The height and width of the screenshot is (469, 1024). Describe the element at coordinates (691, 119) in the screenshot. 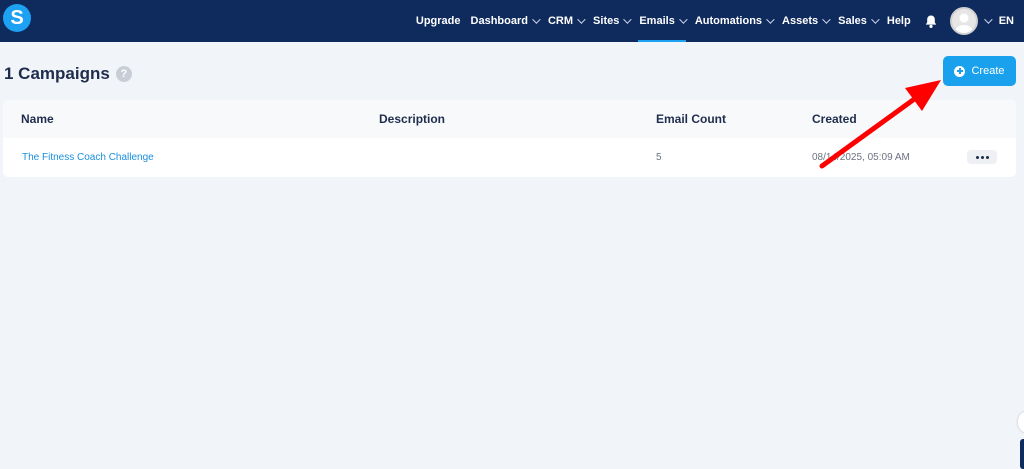

I see `column-header-email-count: Email Count` at that location.